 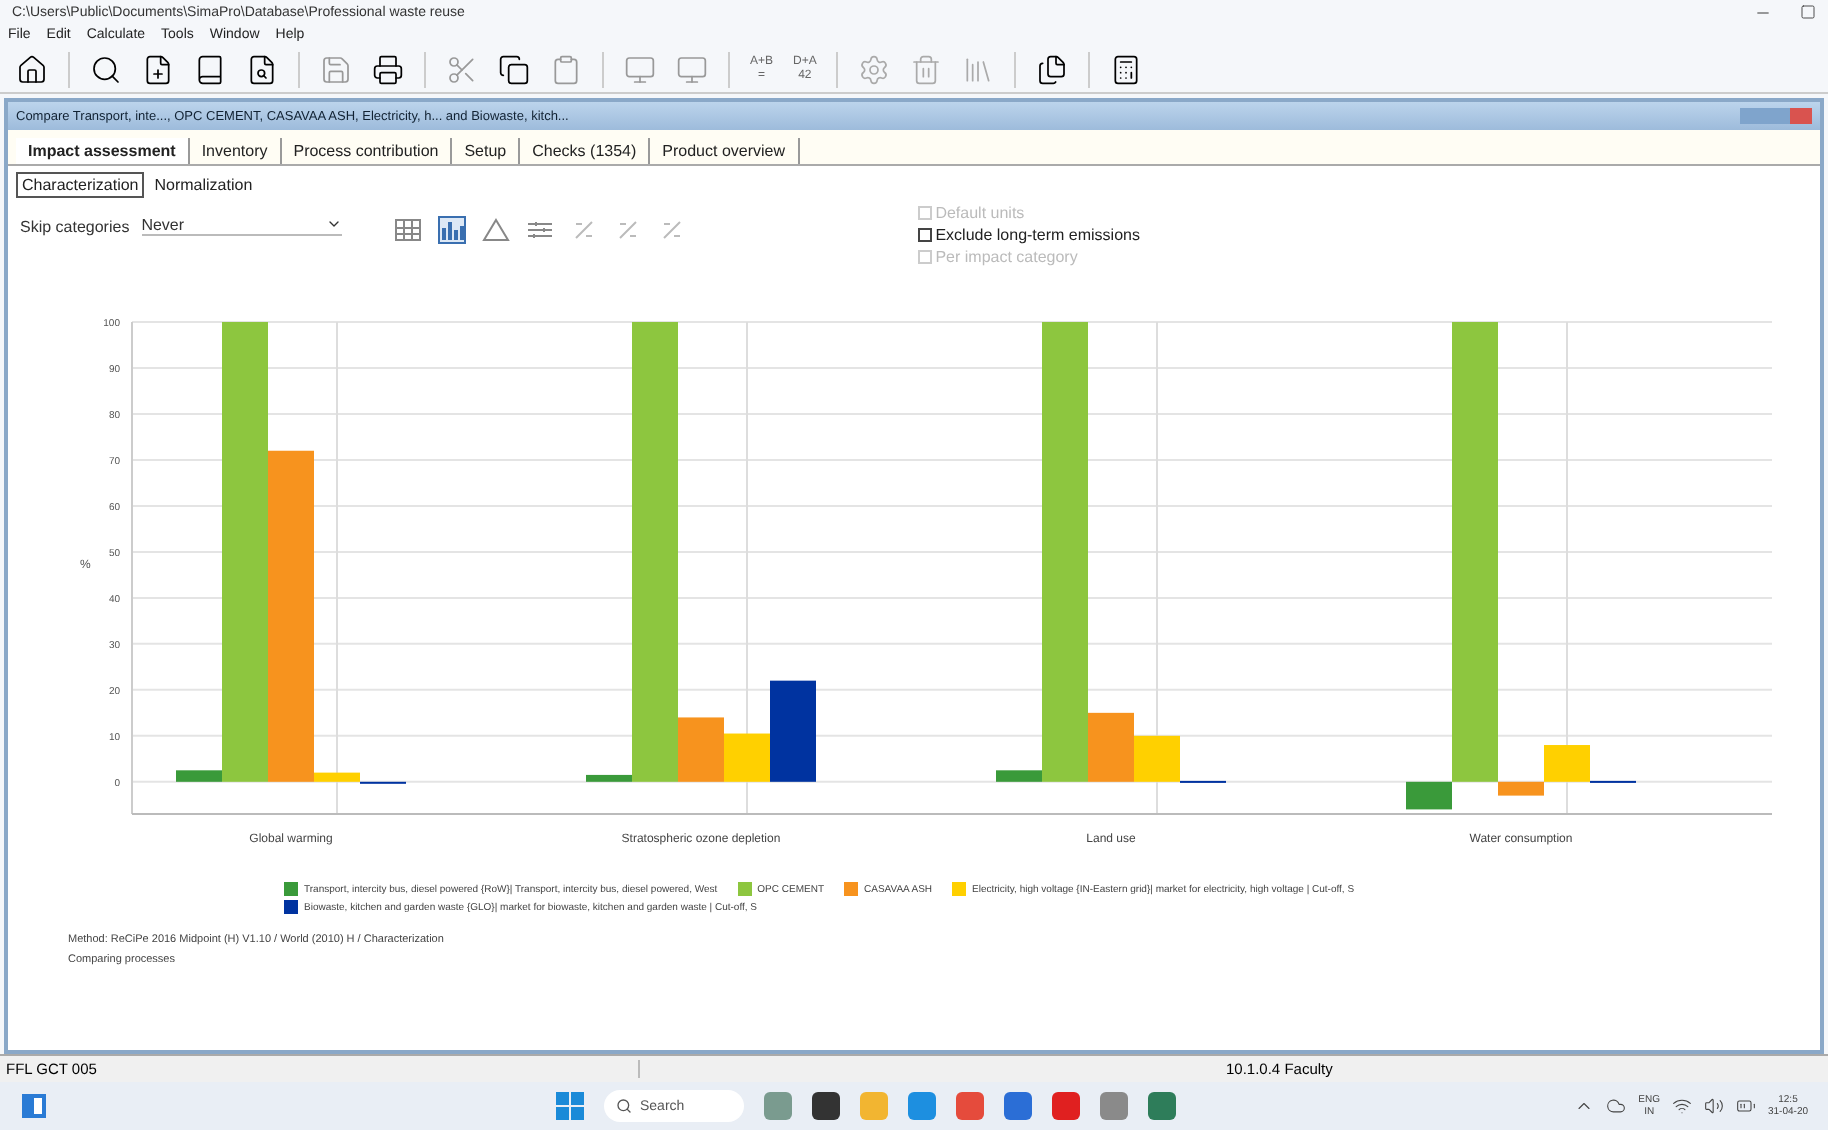 What do you see at coordinates (80, 185) in the screenshot?
I see `tab: Characterization` at bounding box center [80, 185].